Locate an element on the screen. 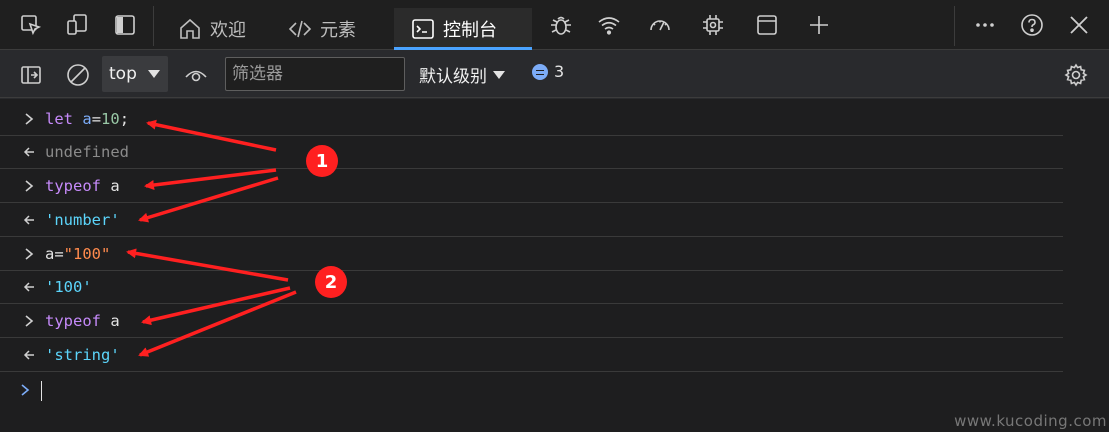 Image resolution: width=1109 pixels, height=432 pixels. tab-elements-label: 元素 is located at coordinates (338, 30).